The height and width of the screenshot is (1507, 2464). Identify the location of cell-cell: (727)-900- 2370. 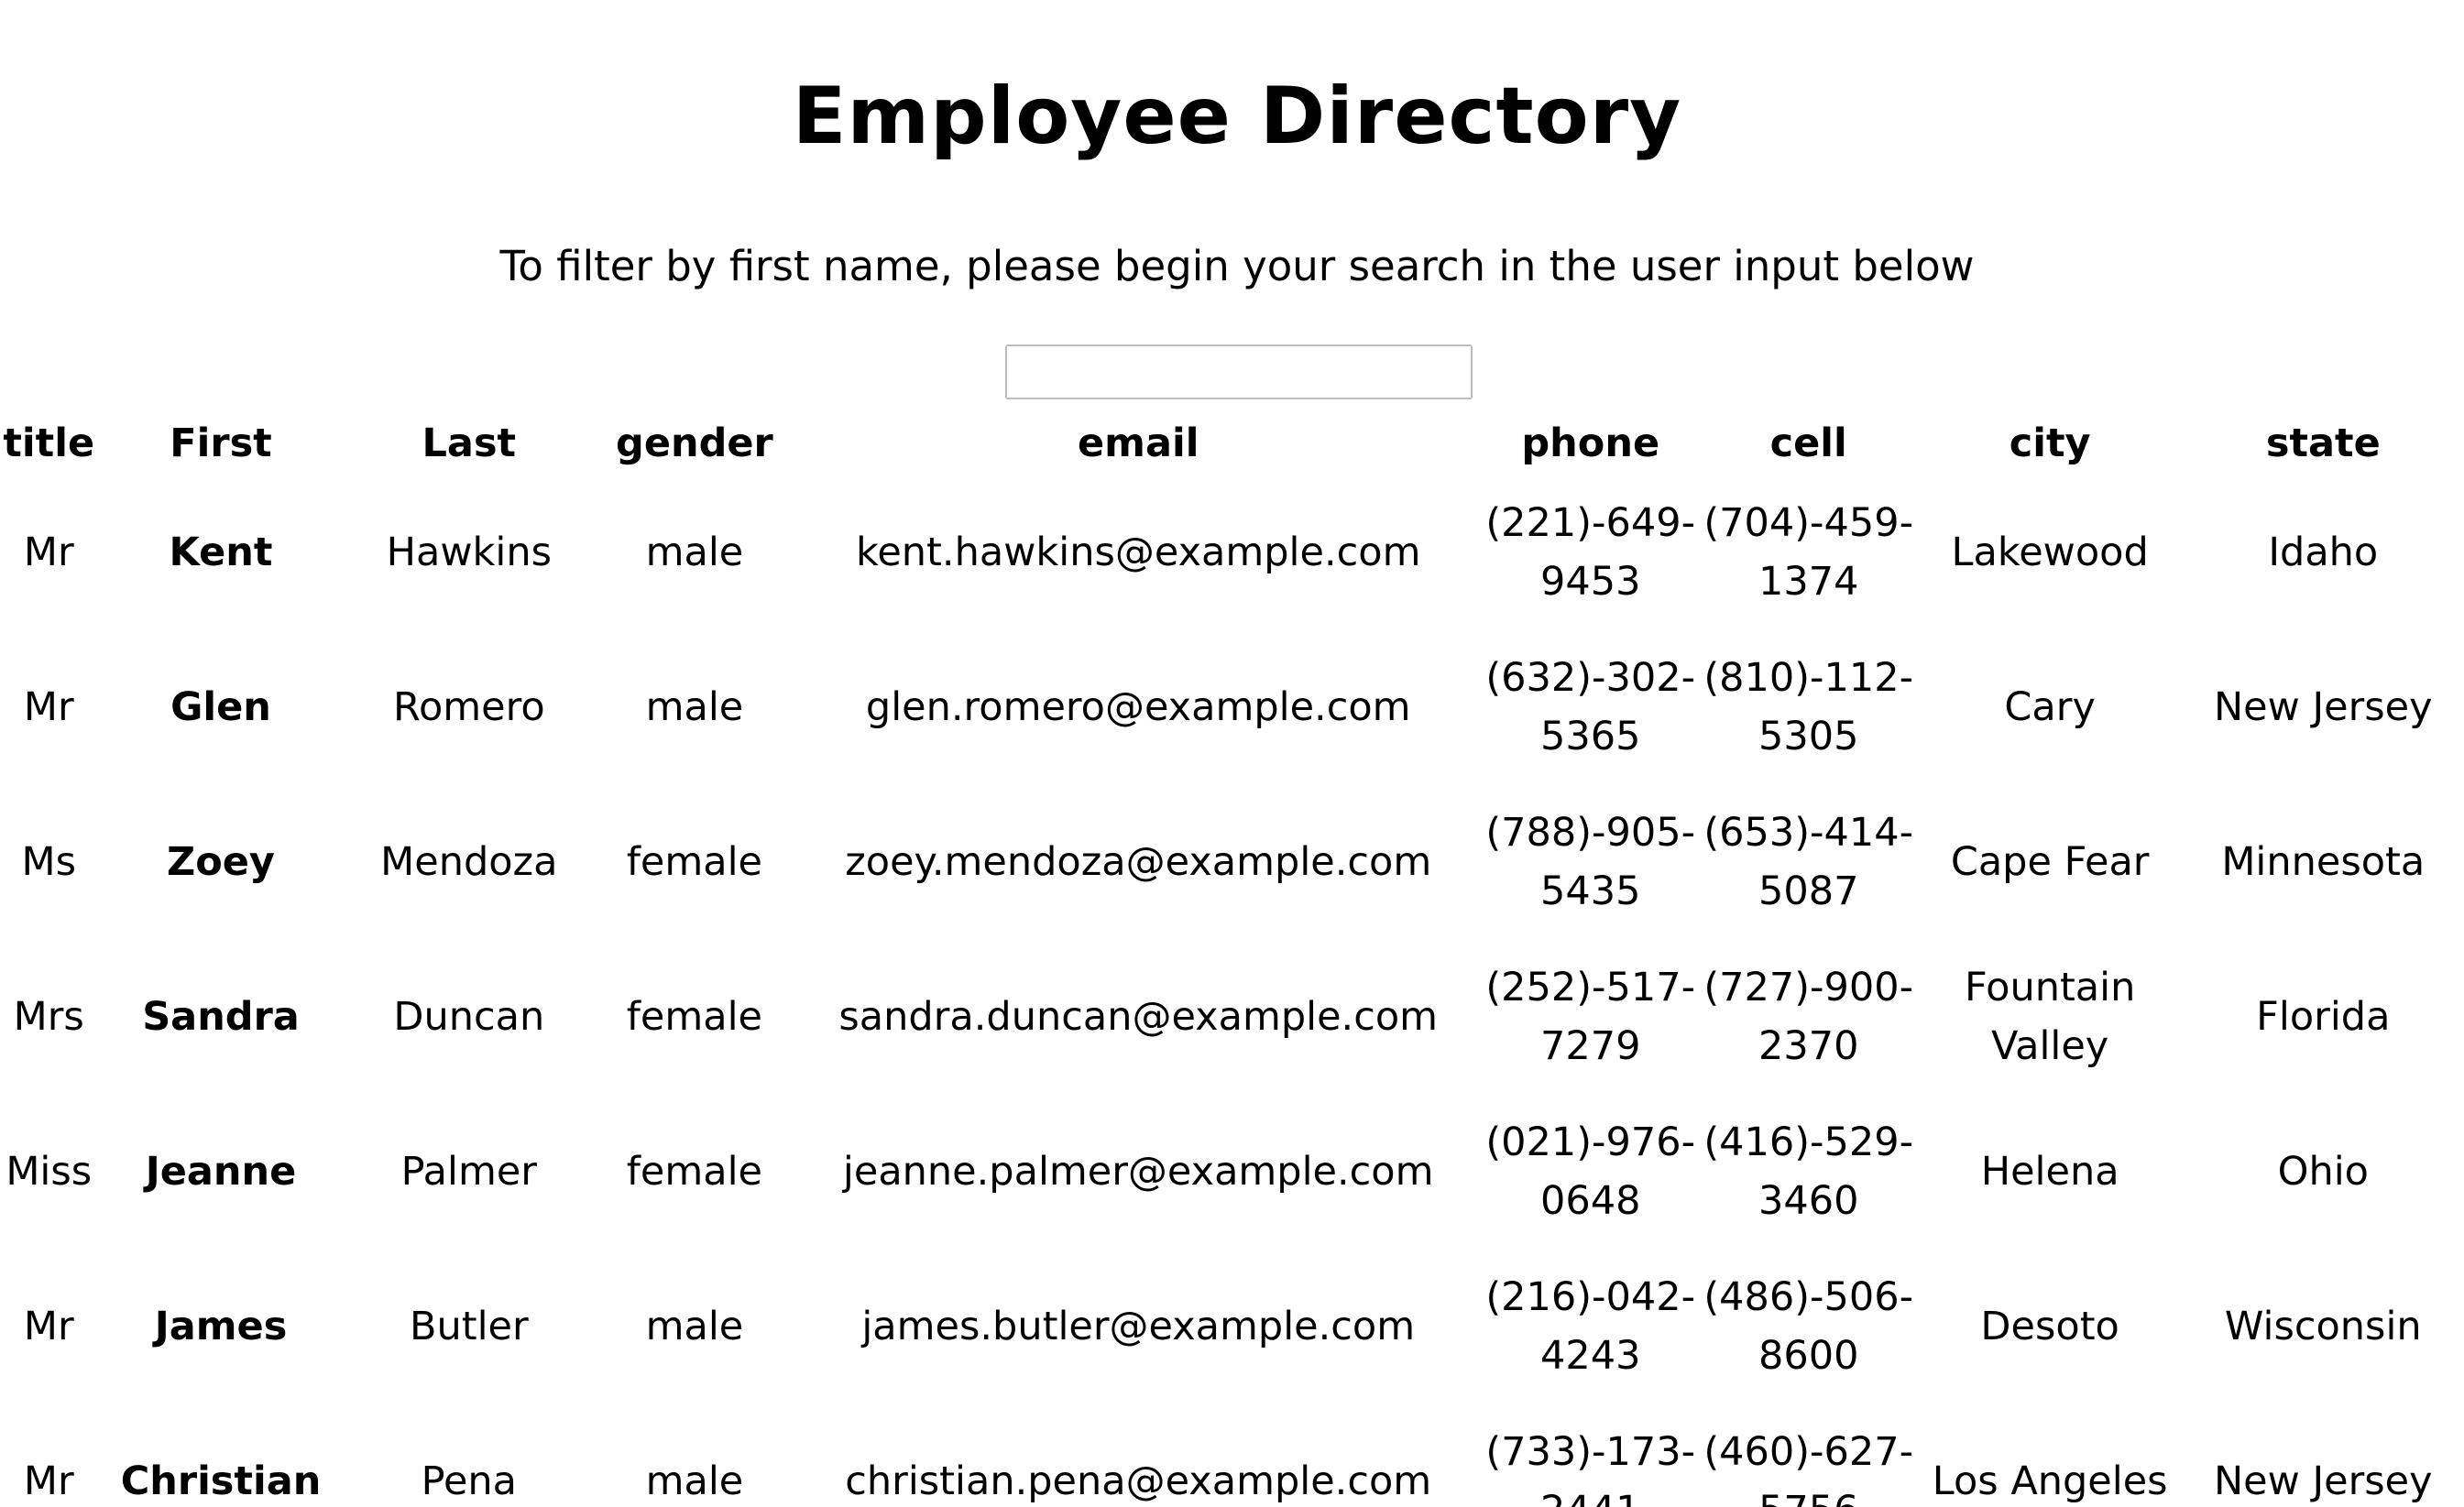
(1809, 1016).